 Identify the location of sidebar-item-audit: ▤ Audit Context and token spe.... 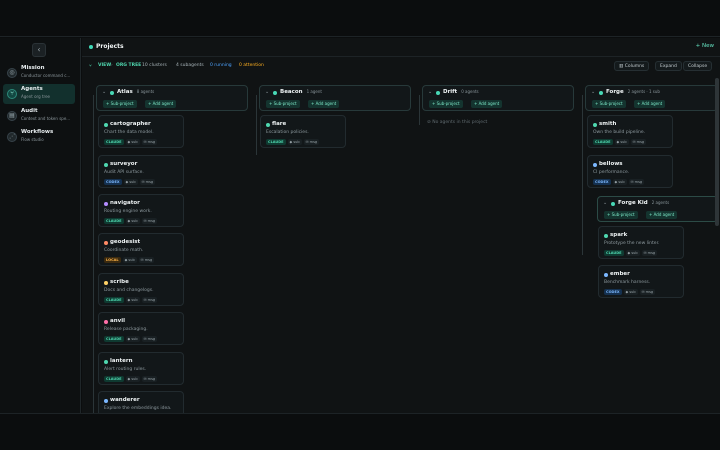
(39, 116).